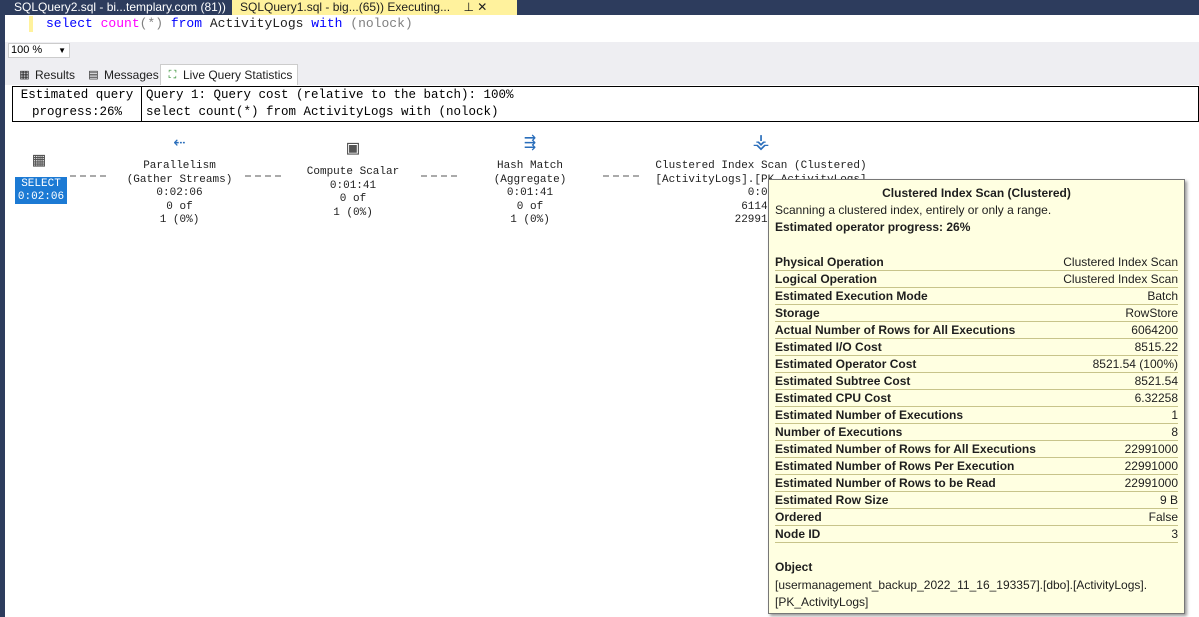 The height and width of the screenshot is (617, 1199). Describe the element at coordinates (976, 262) in the screenshot. I see `property-row: Physical Operation Clustered Index Scan` at that location.